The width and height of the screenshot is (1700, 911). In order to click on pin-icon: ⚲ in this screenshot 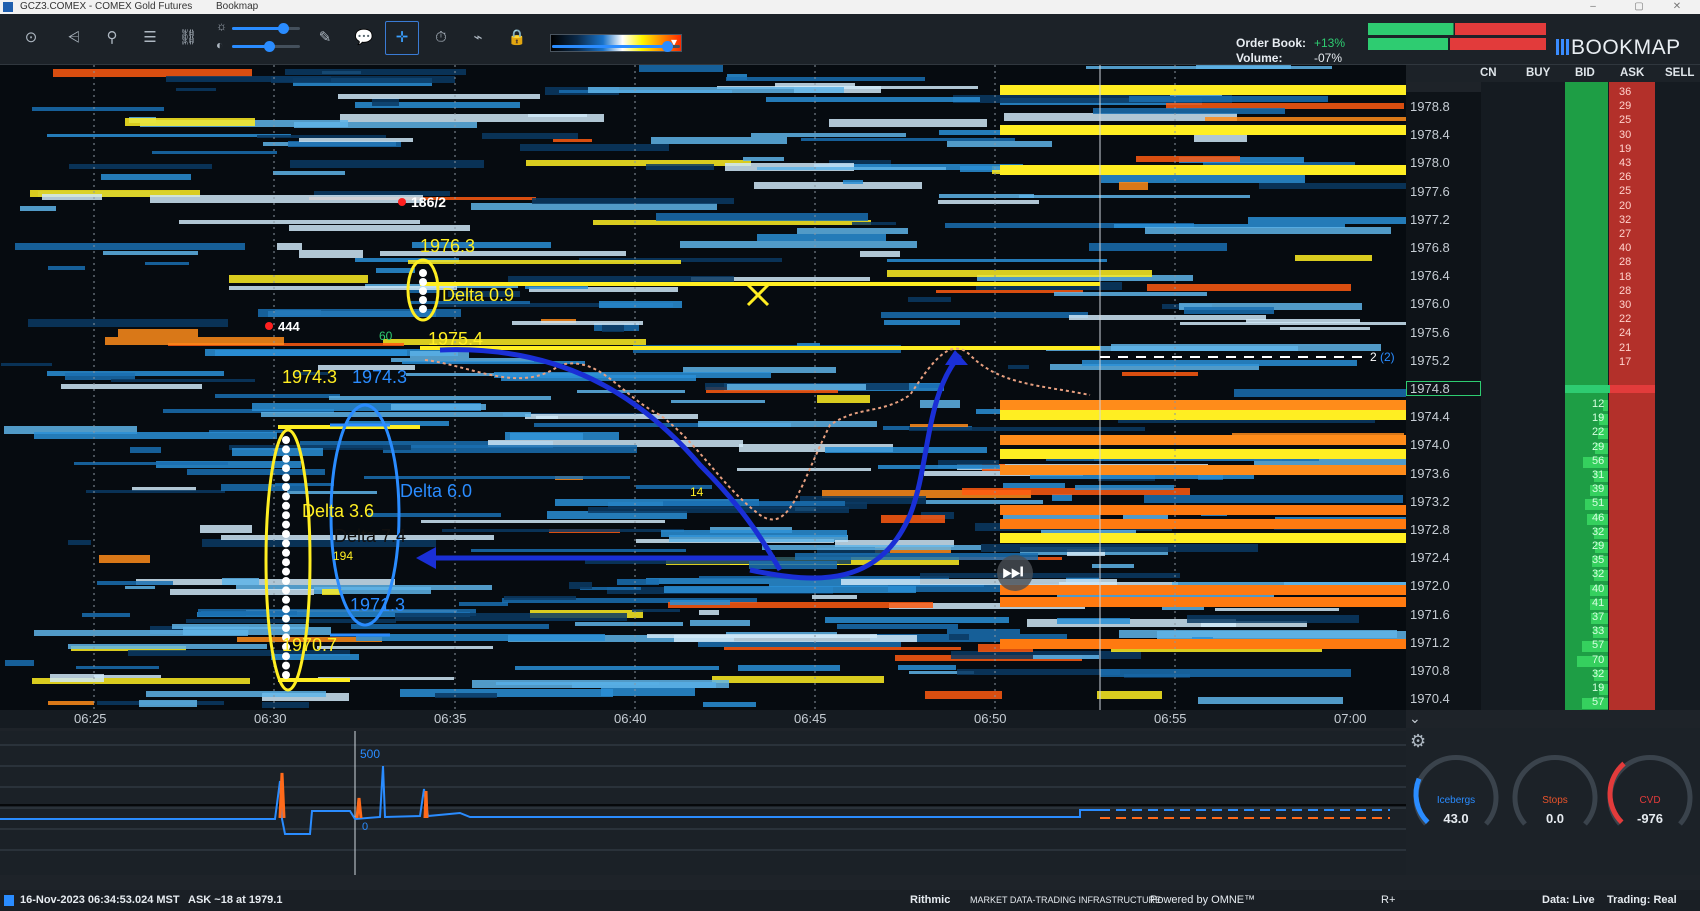, I will do `click(112, 38)`.